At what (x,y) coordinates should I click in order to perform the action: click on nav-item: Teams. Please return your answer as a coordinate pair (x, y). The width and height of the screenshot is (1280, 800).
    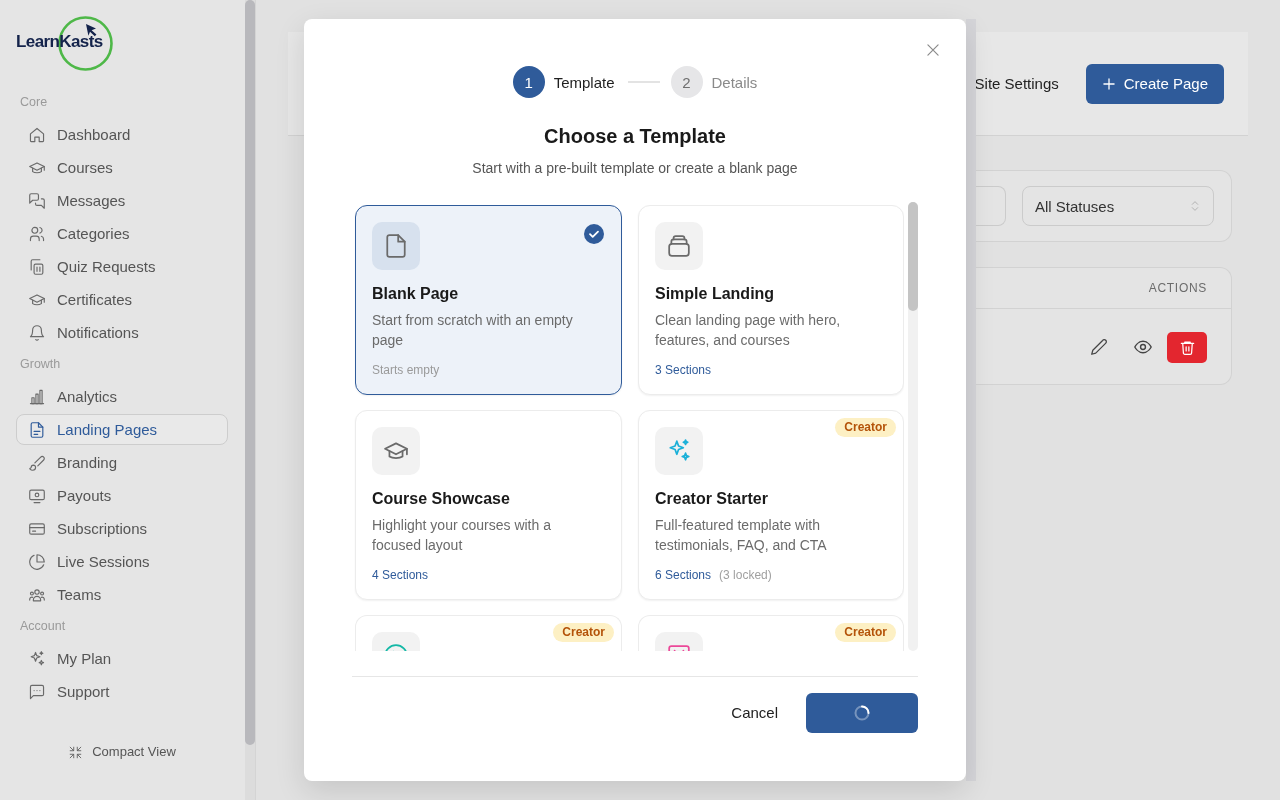
    Looking at the image, I should click on (122, 594).